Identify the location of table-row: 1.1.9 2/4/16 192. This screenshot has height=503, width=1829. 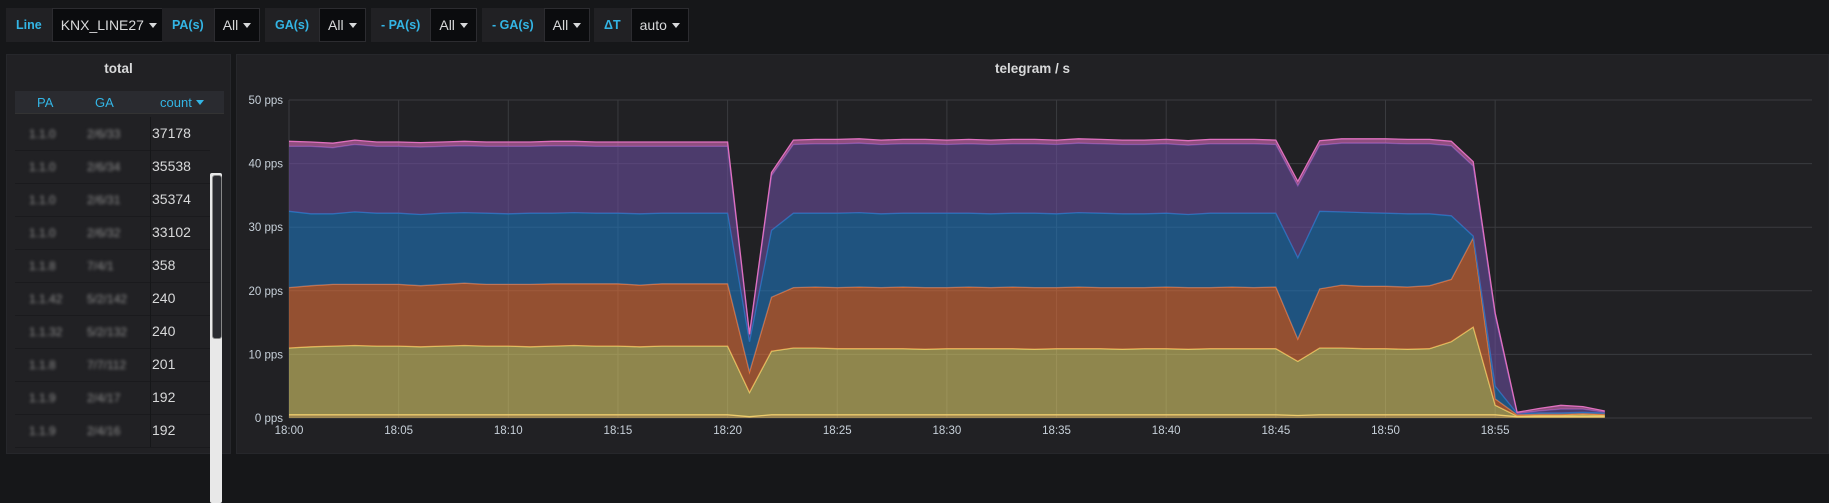
(112, 431).